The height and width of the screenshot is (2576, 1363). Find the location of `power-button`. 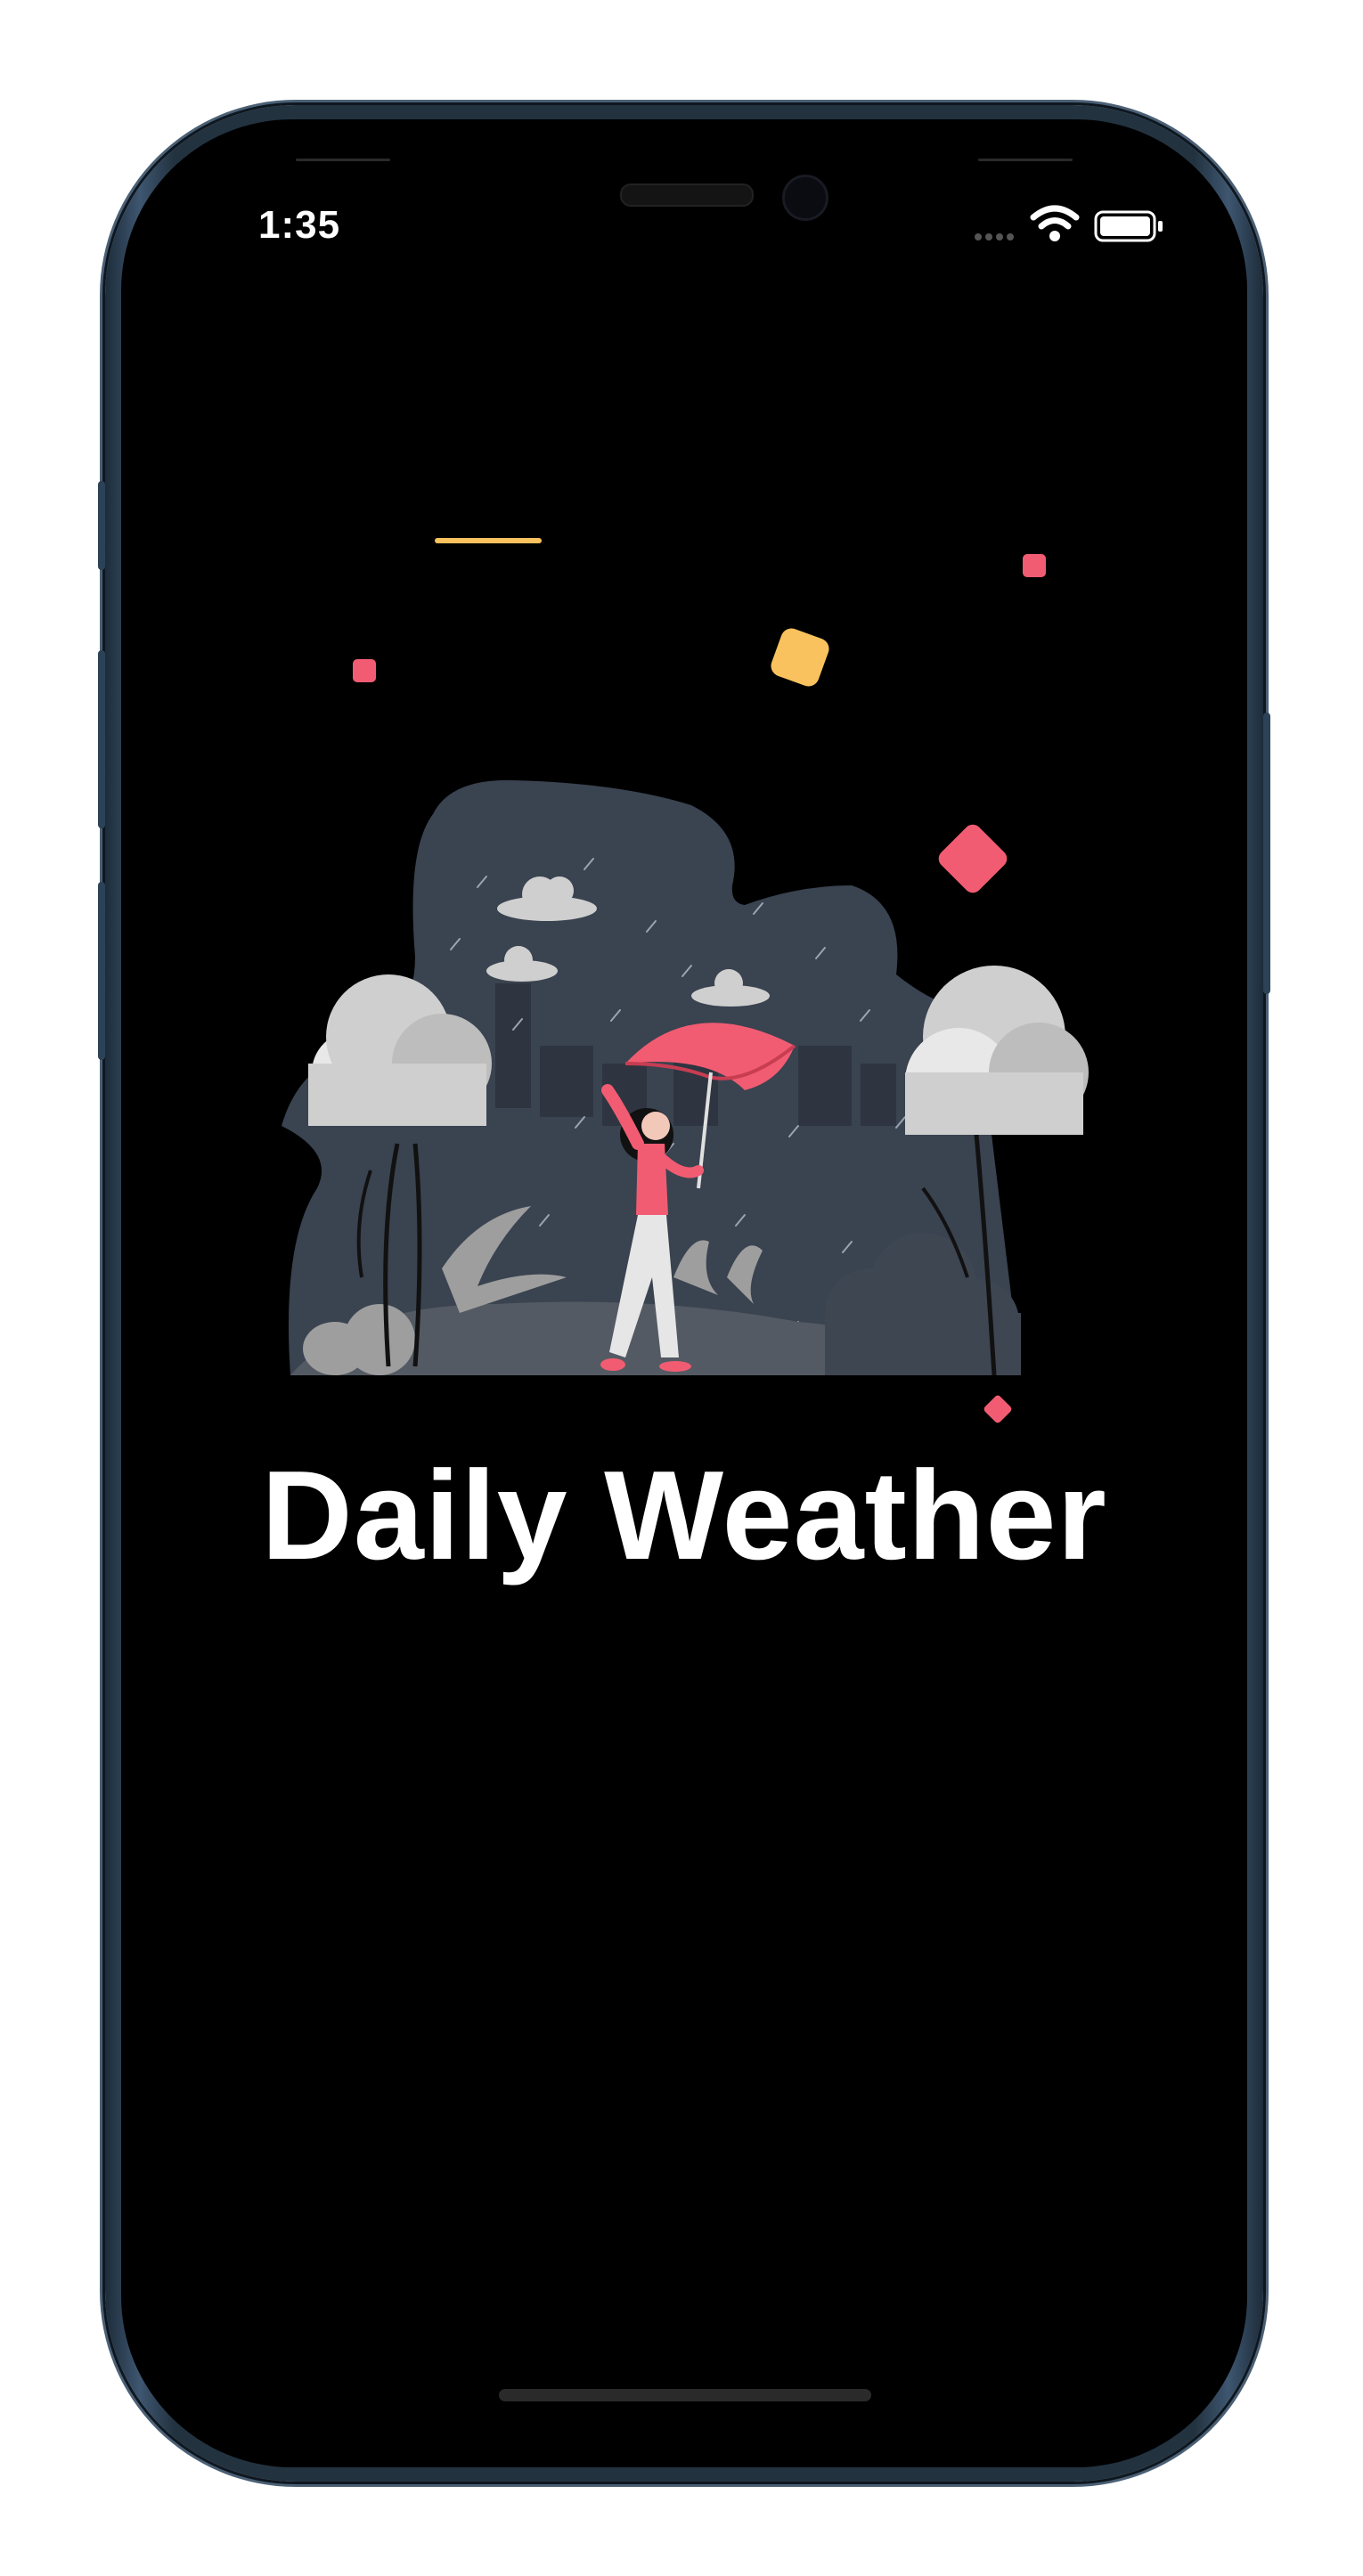

power-button is located at coordinates (1267, 854).